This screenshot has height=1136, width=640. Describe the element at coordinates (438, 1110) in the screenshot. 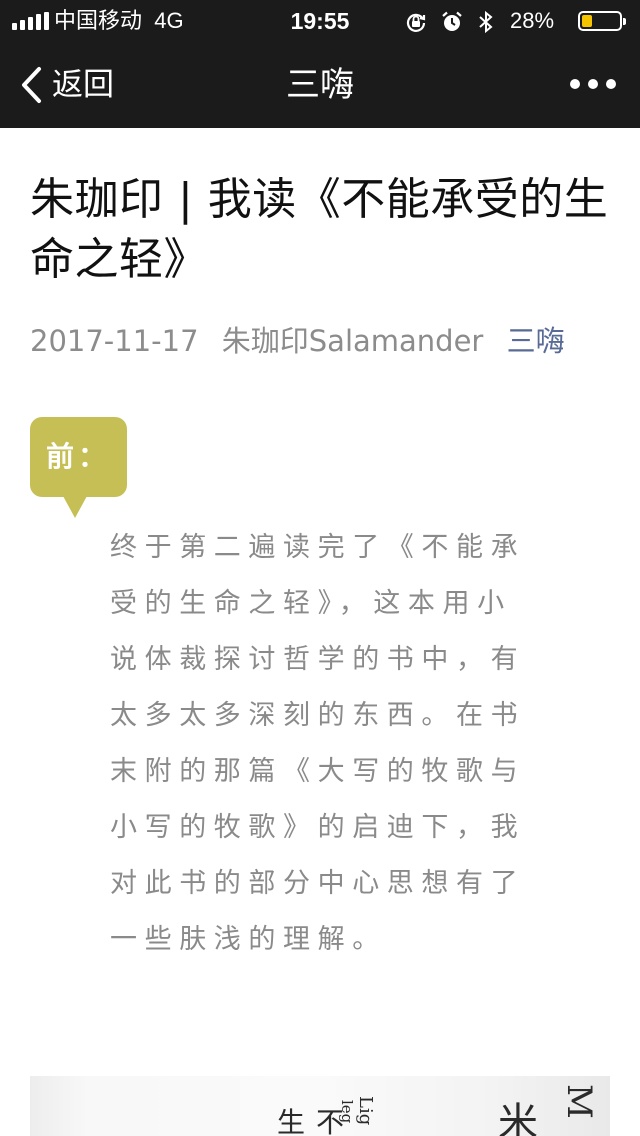

I see `book-cover-art: 生 不 Lig leg 米 M` at that location.